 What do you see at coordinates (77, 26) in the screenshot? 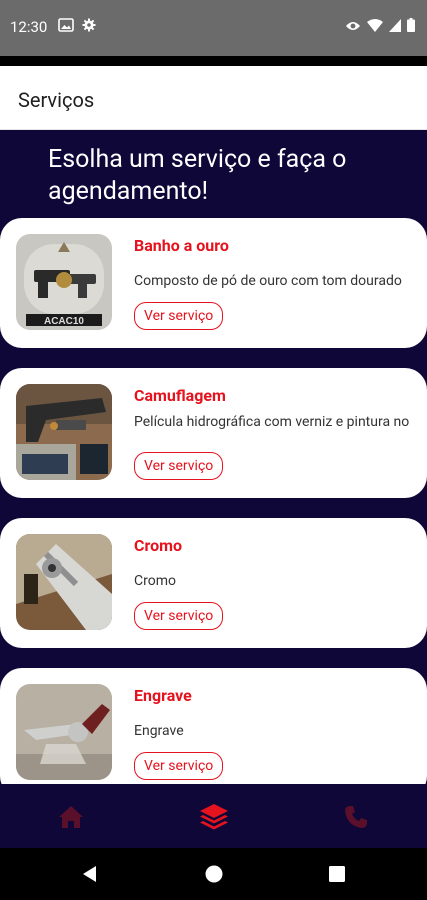
I see `status-left-icons` at bounding box center [77, 26].